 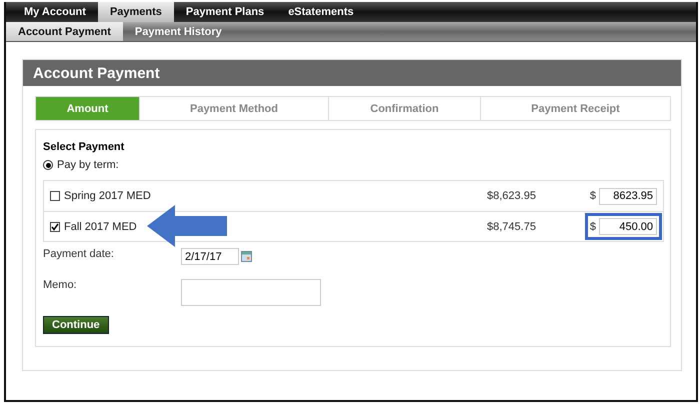 What do you see at coordinates (79, 254) in the screenshot?
I see `field-label: Payment date:` at bounding box center [79, 254].